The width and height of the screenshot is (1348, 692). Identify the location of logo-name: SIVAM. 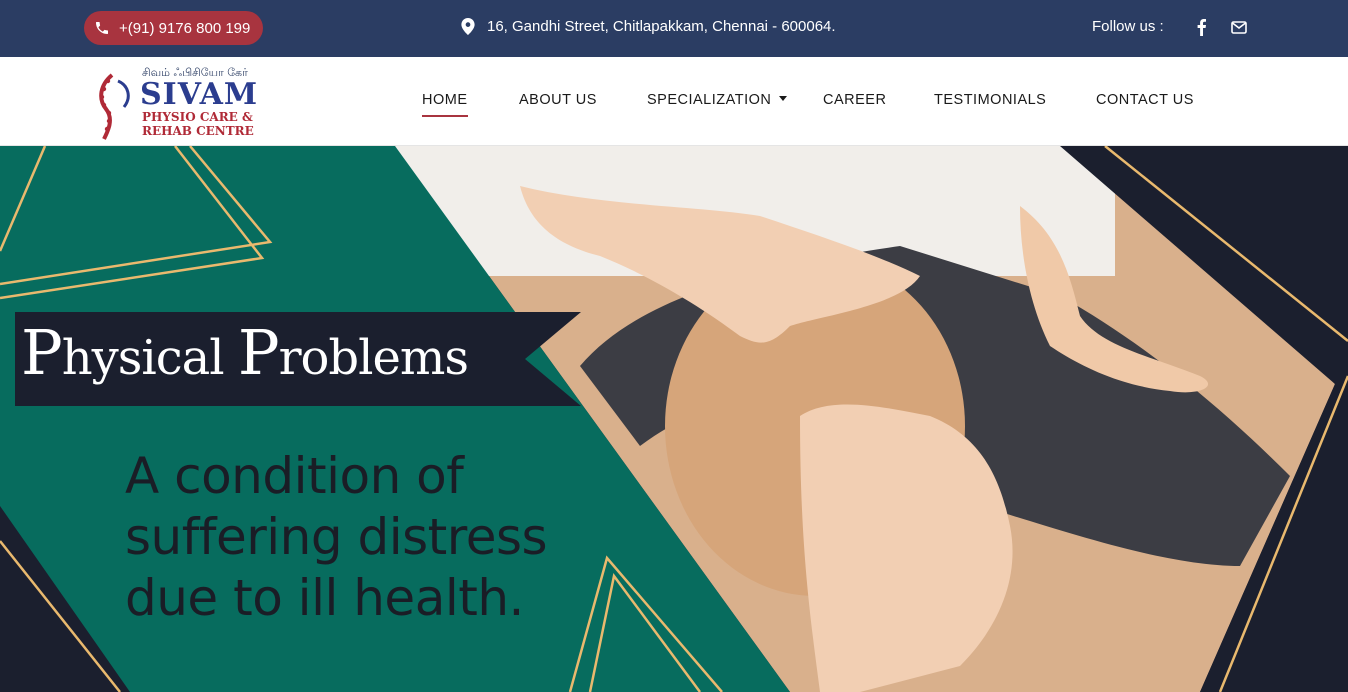
(199, 94).